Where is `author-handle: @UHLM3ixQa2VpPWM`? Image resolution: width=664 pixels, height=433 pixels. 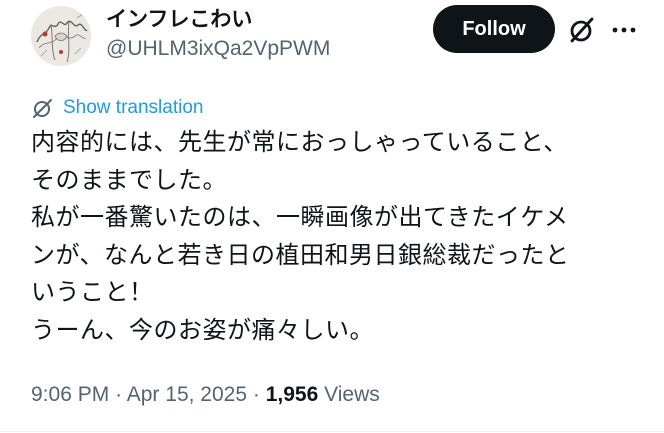
author-handle: @UHLM3ixQa2VpPWM is located at coordinates (218, 49).